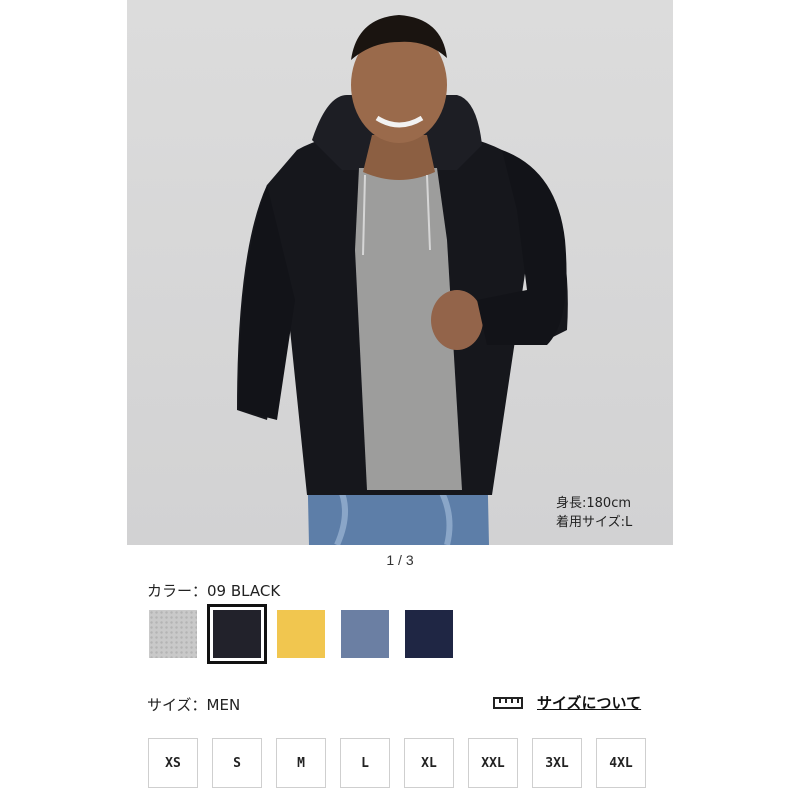 The image size is (800, 800). Describe the element at coordinates (589, 703) in the screenshot. I see `size-guide-label: サイズについて` at that location.